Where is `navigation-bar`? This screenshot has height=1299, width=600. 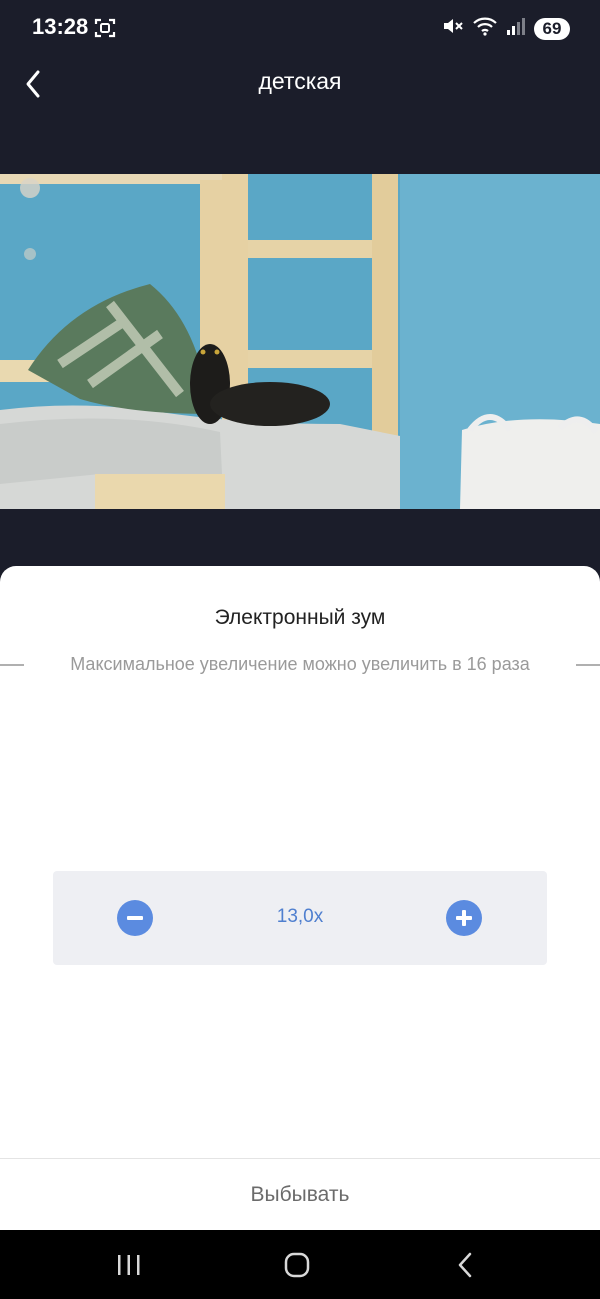
navigation-bar is located at coordinates (300, 1264).